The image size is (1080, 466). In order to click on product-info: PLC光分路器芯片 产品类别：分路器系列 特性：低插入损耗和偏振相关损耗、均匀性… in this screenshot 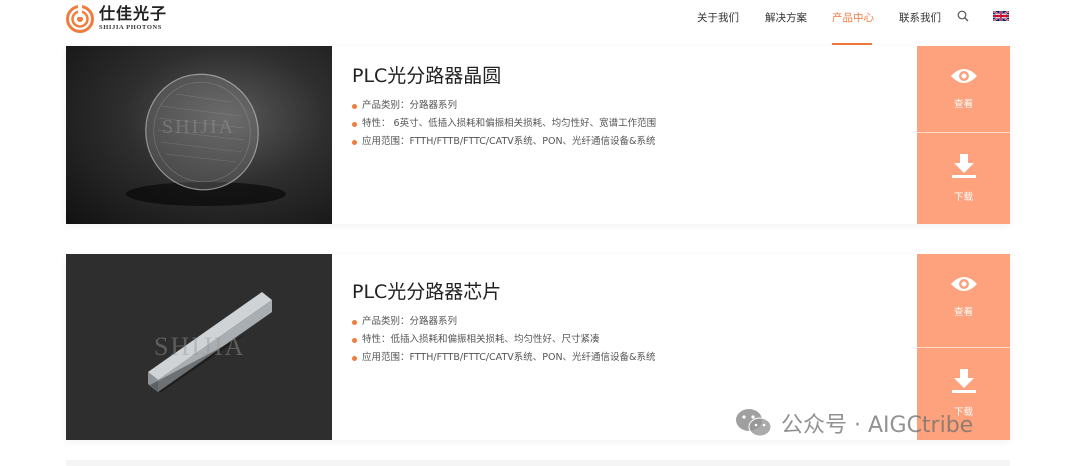, I will do `click(503, 322)`.